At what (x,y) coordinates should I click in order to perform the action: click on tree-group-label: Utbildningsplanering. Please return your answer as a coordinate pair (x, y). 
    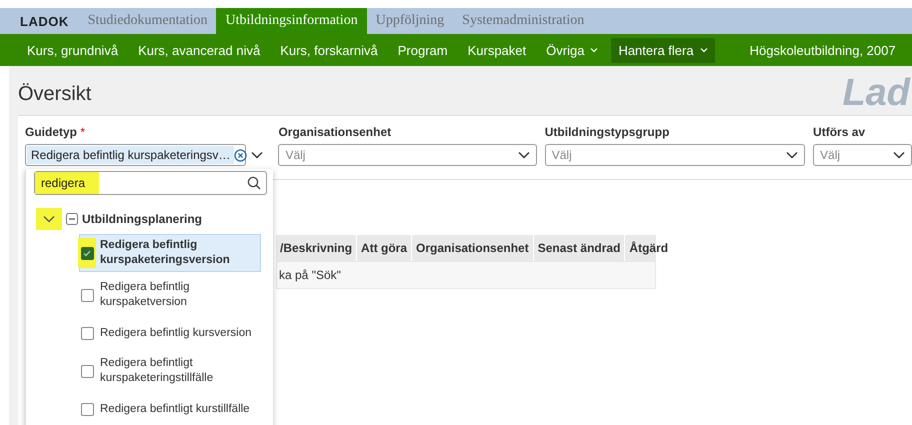
    Looking at the image, I should click on (142, 219).